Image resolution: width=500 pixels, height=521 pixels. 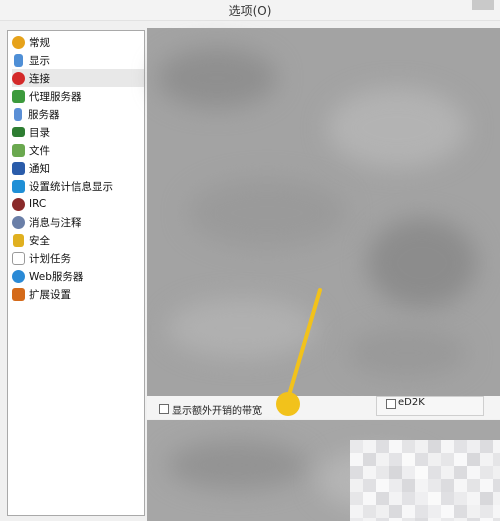 I want to click on sidebar-item-label: 通知, so click(x=39, y=168).